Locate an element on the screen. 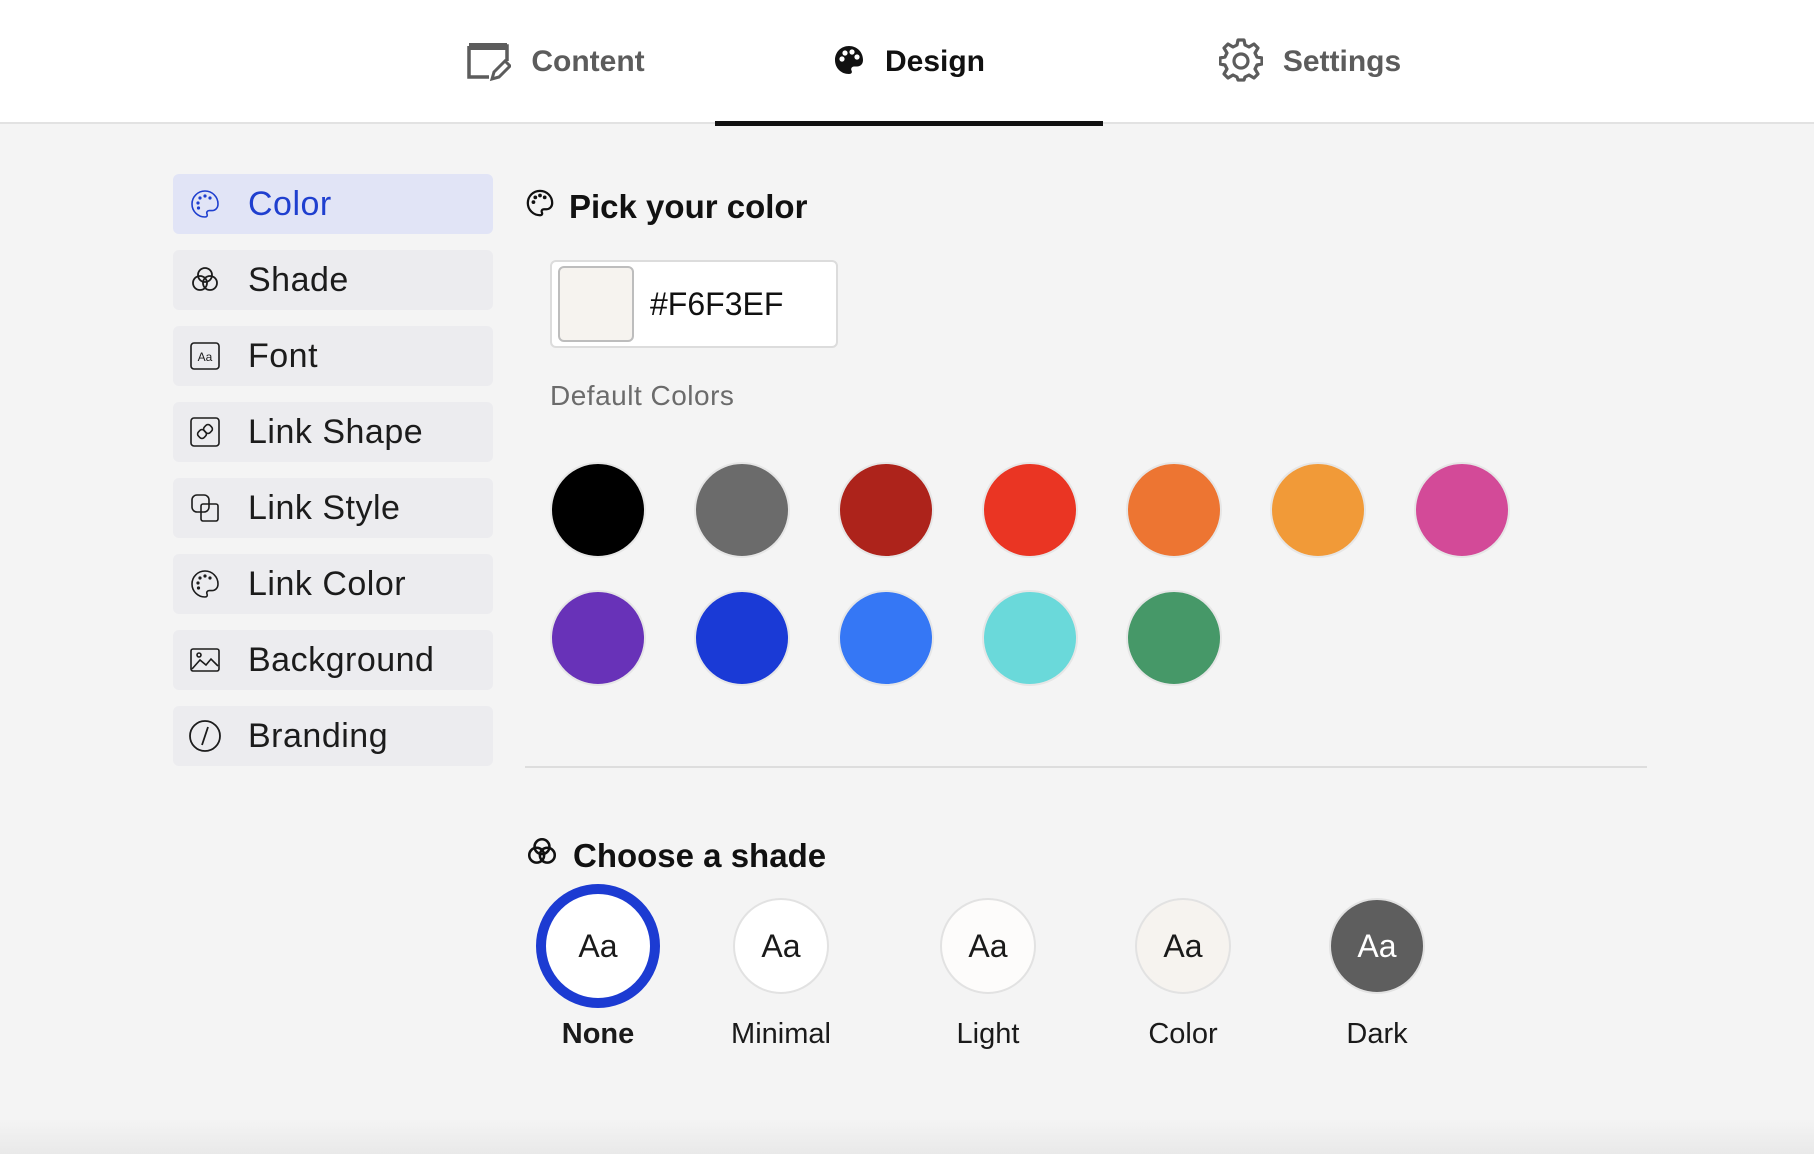 The width and height of the screenshot is (1814, 1154). color-section-title: Pick your color is located at coordinates (666, 207).